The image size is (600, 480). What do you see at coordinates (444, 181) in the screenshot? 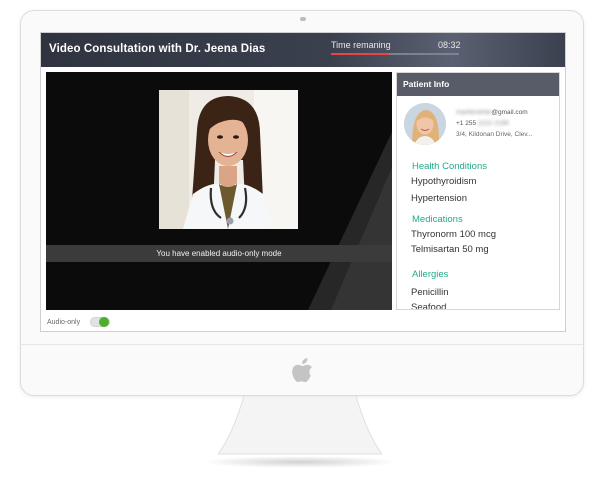
I see `condition-item: Hypothyroidism` at bounding box center [444, 181].